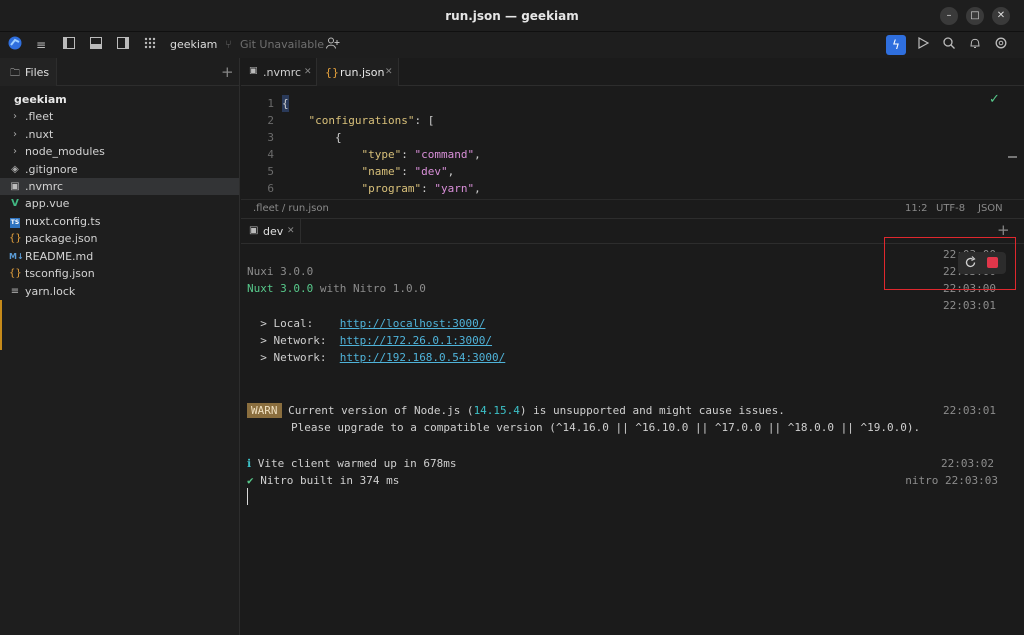 The height and width of the screenshot is (635, 1024). Describe the element at coordinates (60, 273) in the screenshot. I see `tree-item-label: tsconfig.json` at that location.